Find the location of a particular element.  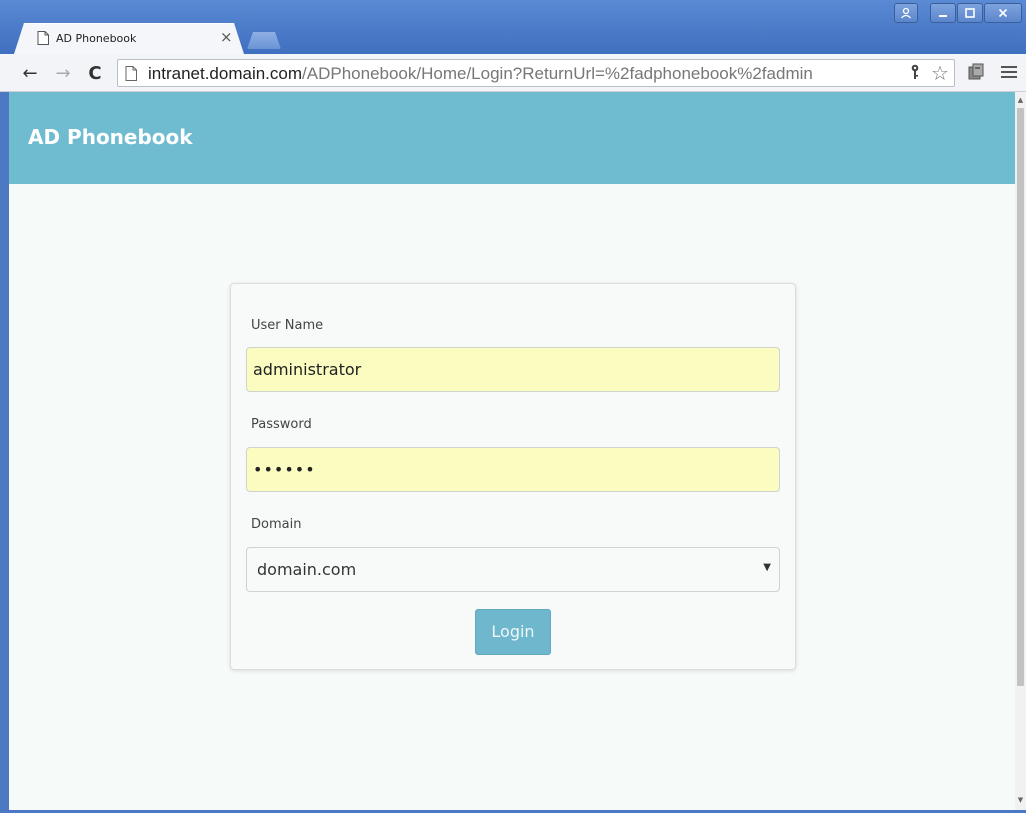

scrollbar-thumb is located at coordinates (1020, 397).